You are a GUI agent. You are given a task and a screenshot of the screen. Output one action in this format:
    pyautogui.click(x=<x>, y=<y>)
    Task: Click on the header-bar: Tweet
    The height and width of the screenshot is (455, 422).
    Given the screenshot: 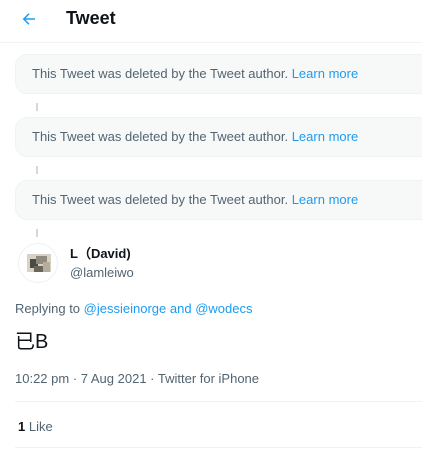 What is the action you would take?
    pyautogui.click(x=211, y=21)
    